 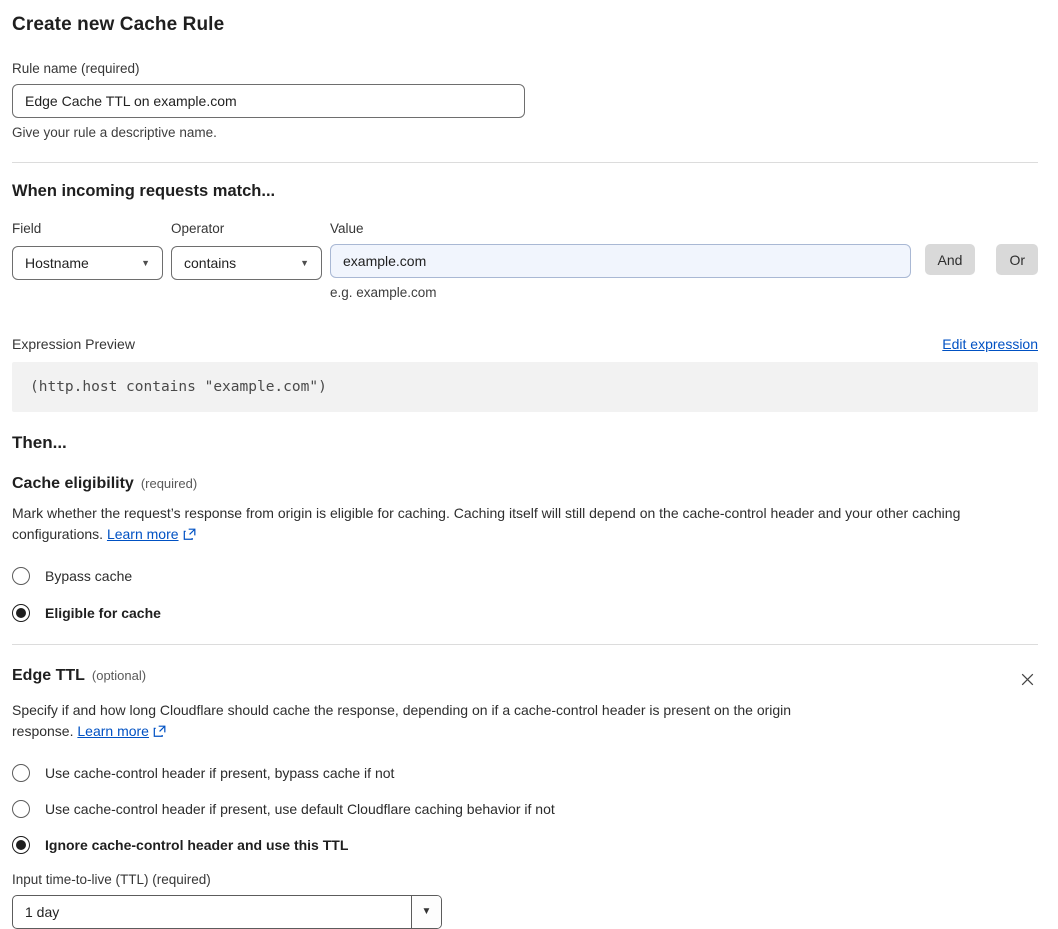 I want to click on edit-expression-link: Edit expression, so click(x=990, y=344).